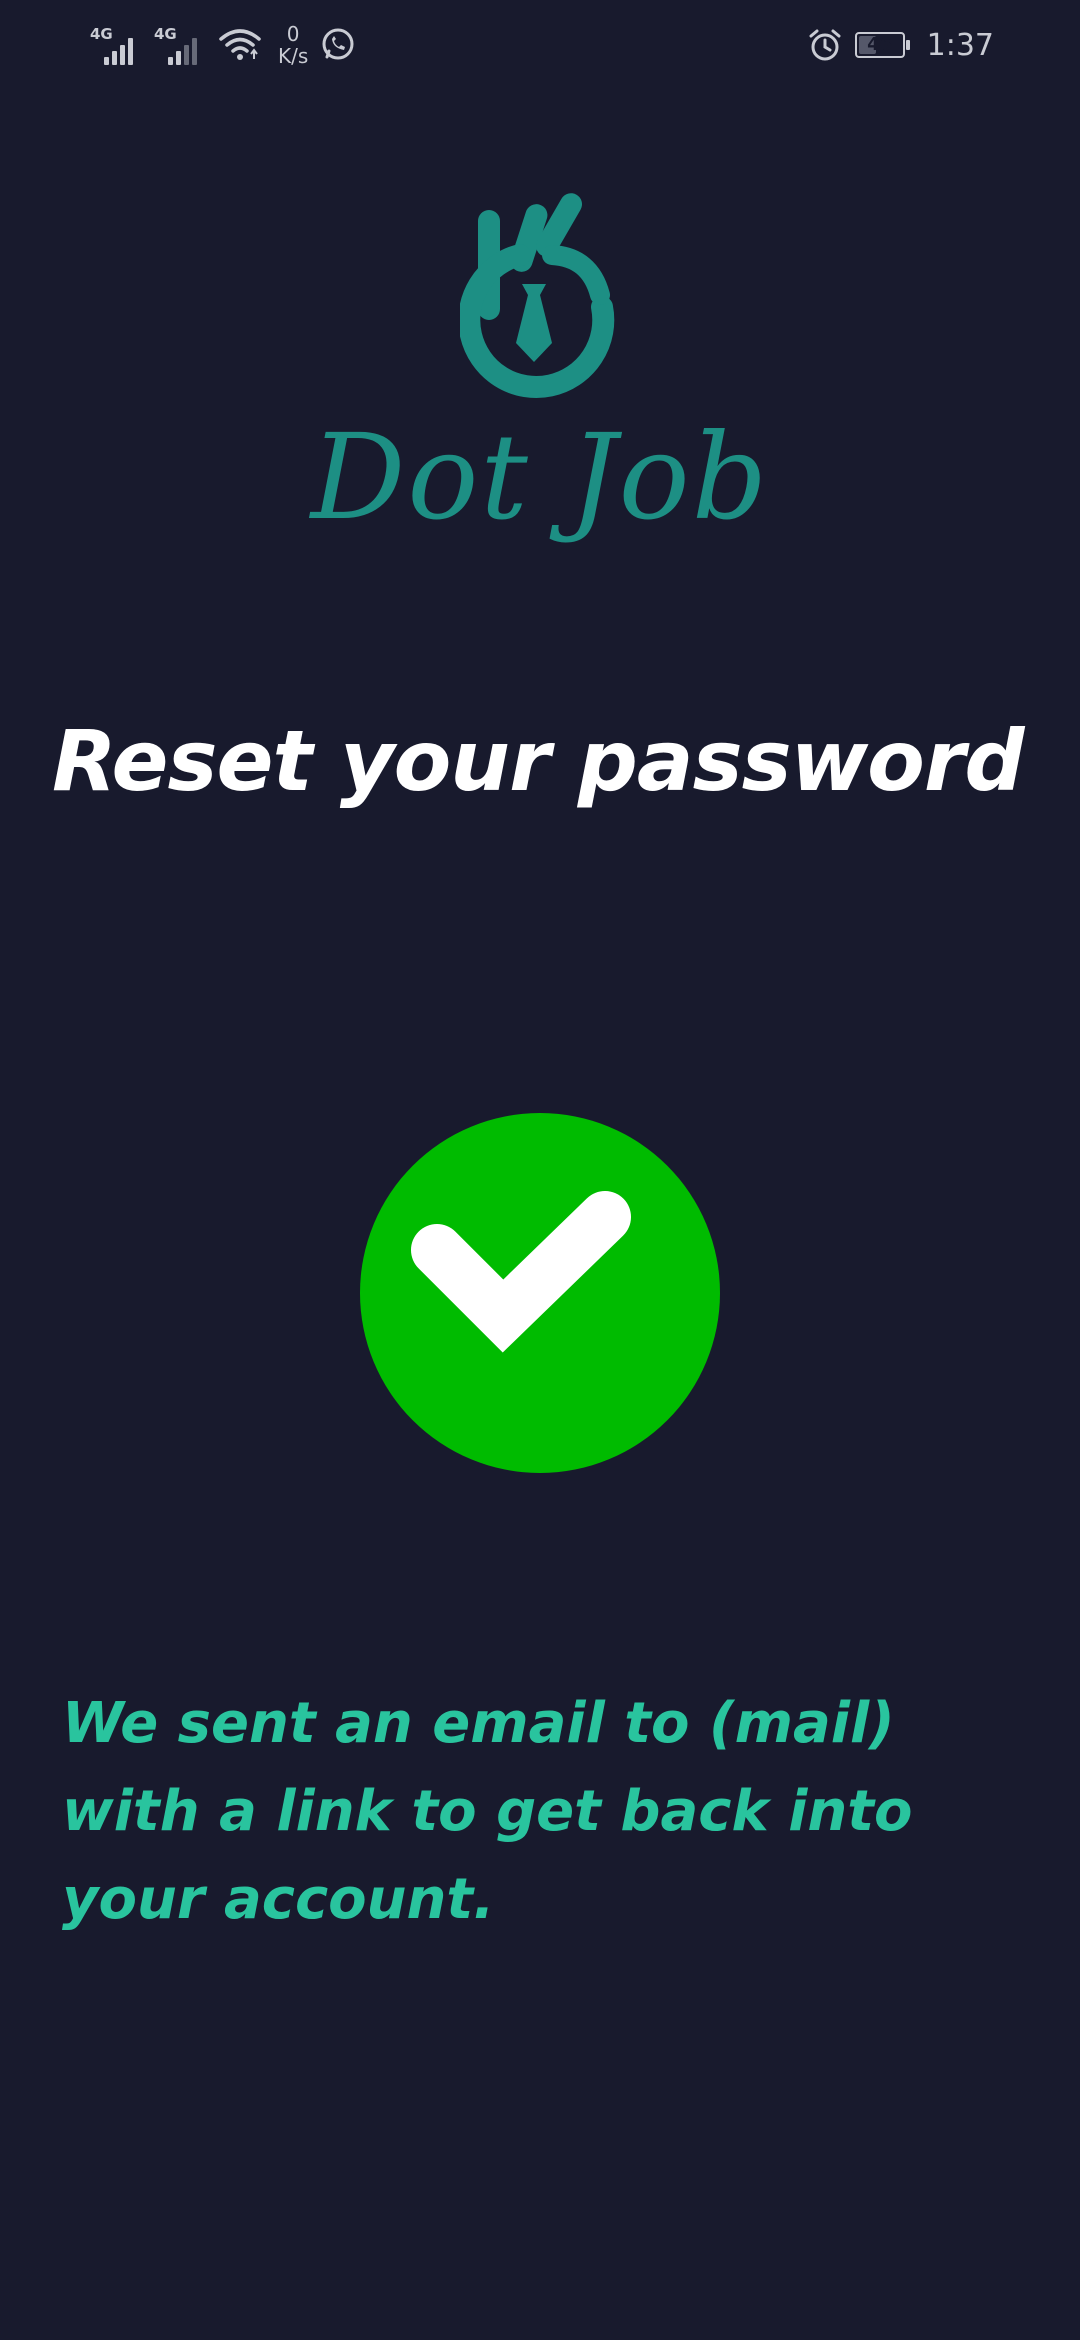 The width and height of the screenshot is (1080, 2340). What do you see at coordinates (338, 44) in the screenshot?
I see `whatsapp-icon` at bounding box center [338, 44].